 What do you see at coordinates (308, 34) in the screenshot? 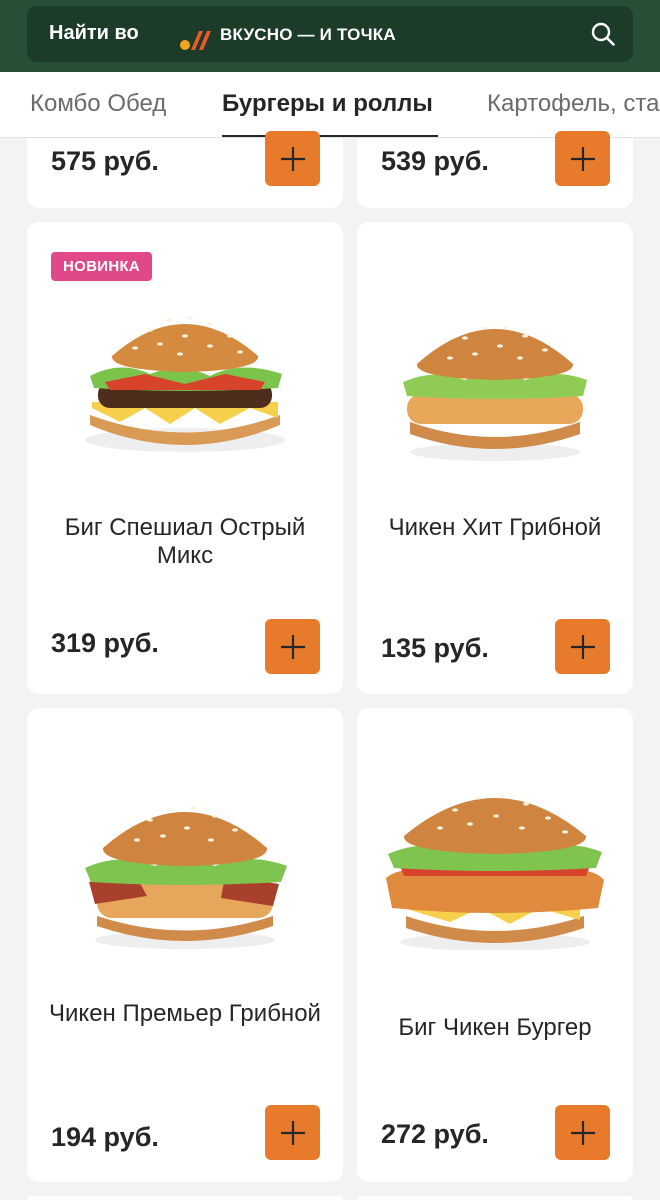
I see `brand-name: ВКУСНО — И ТОЧКА` at bounding box center [308, 34].